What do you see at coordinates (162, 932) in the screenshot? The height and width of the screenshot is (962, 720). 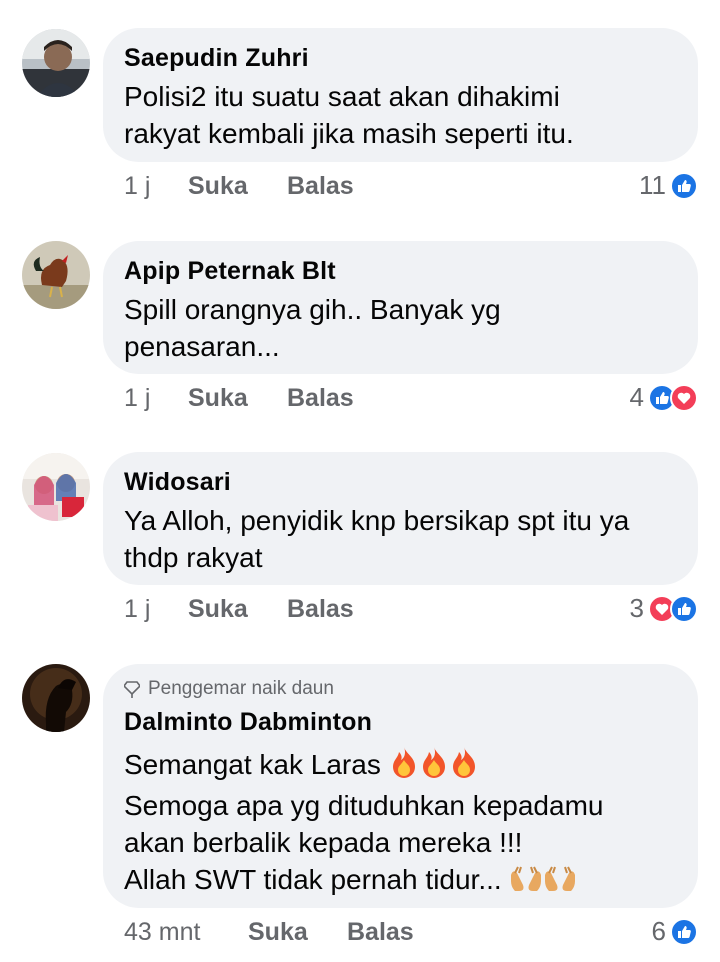 I see `timestamp: 43 mnt` at bounding box center [162, 932].